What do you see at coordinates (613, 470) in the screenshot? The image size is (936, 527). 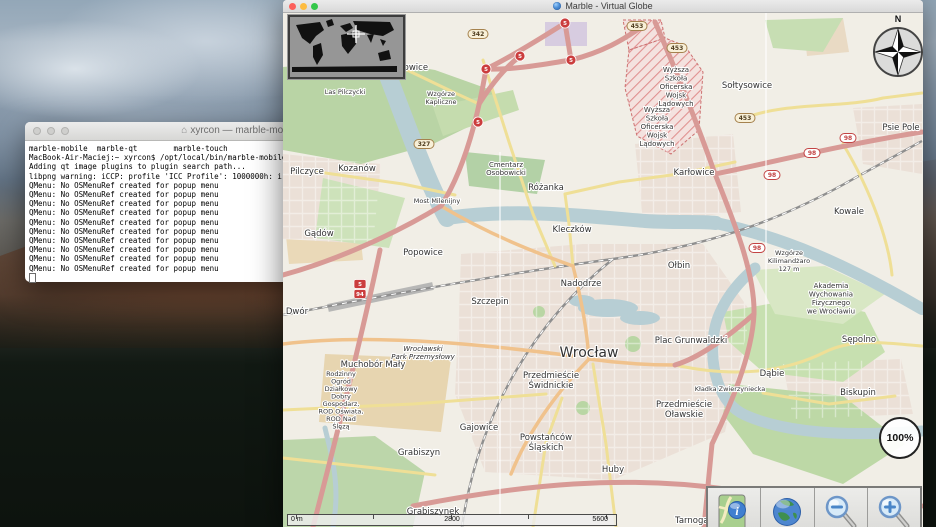 I see `map-label-huby: Huby` at bounding box center [613, 470].